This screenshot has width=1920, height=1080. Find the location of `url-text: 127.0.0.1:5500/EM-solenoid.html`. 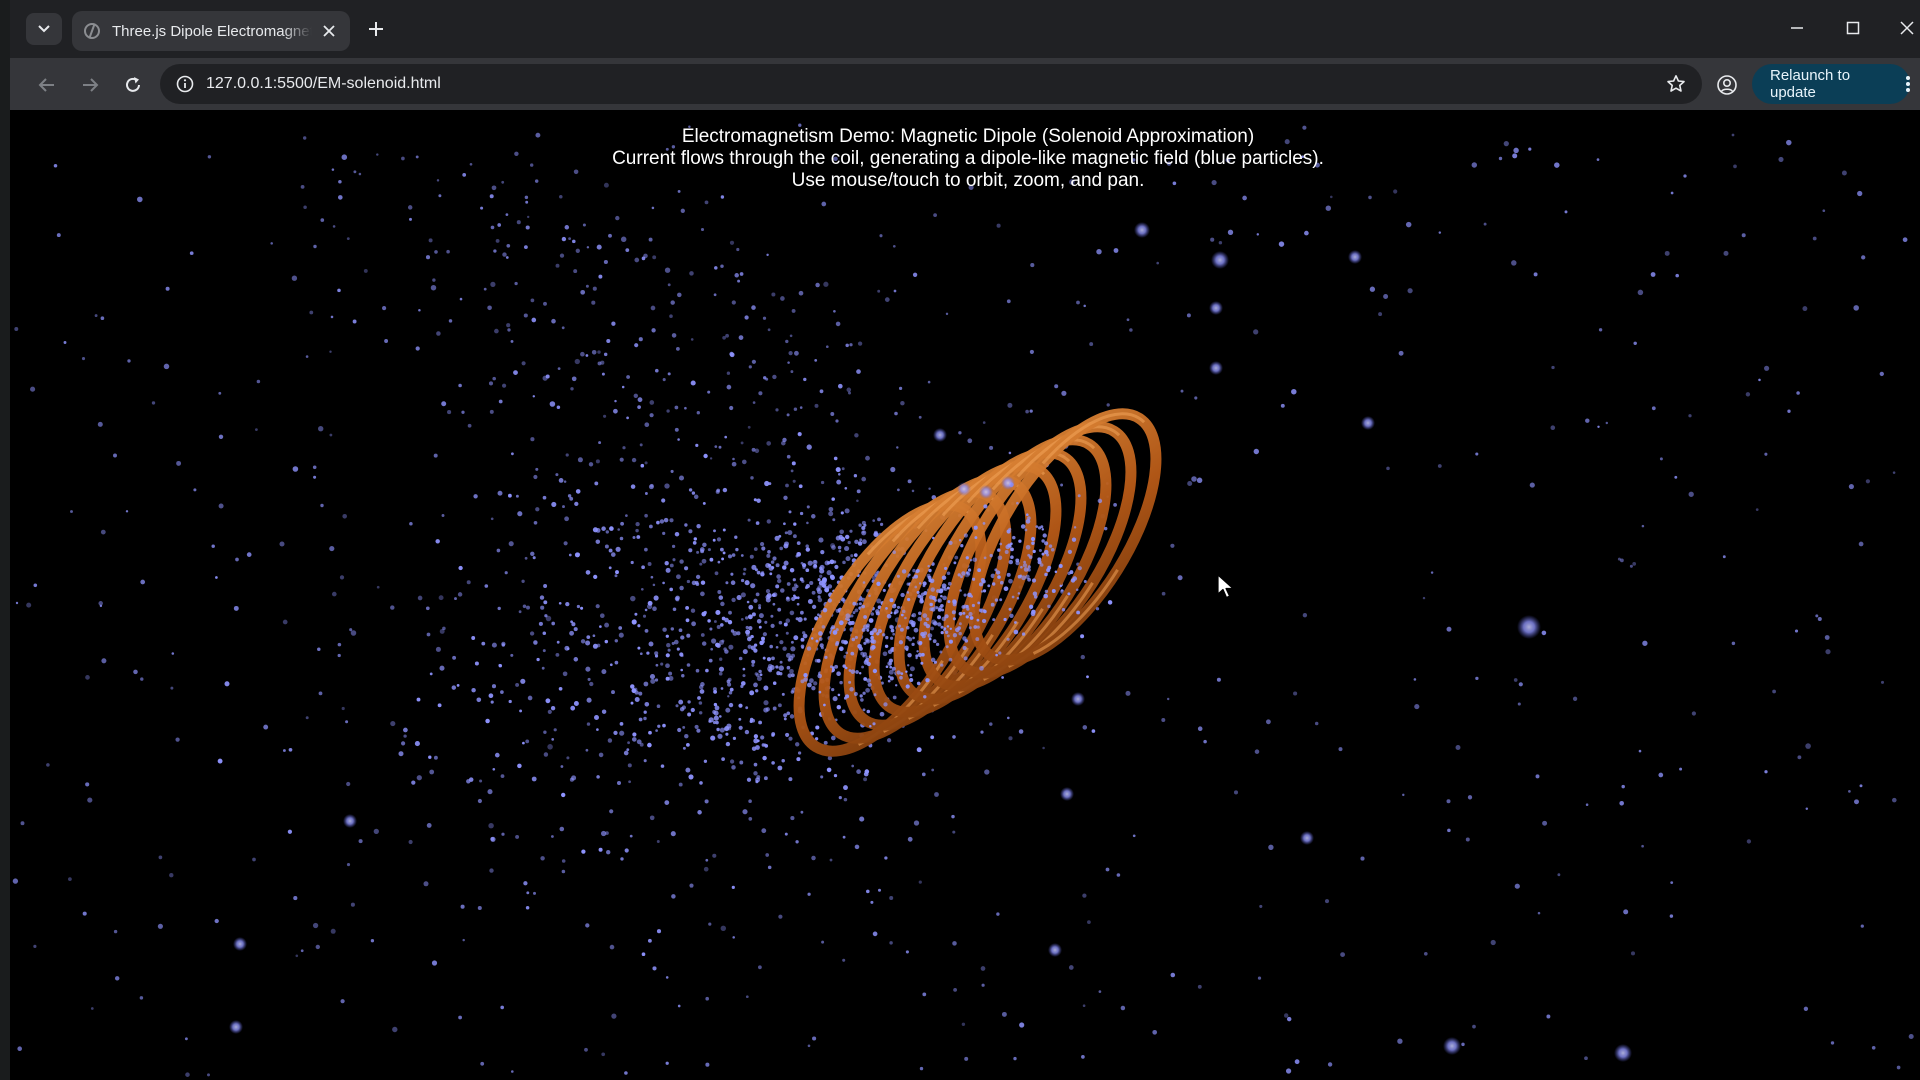

url-text: 127.0.0.1:5500/EM-solenoid.html is located at coordinates (323, 84).